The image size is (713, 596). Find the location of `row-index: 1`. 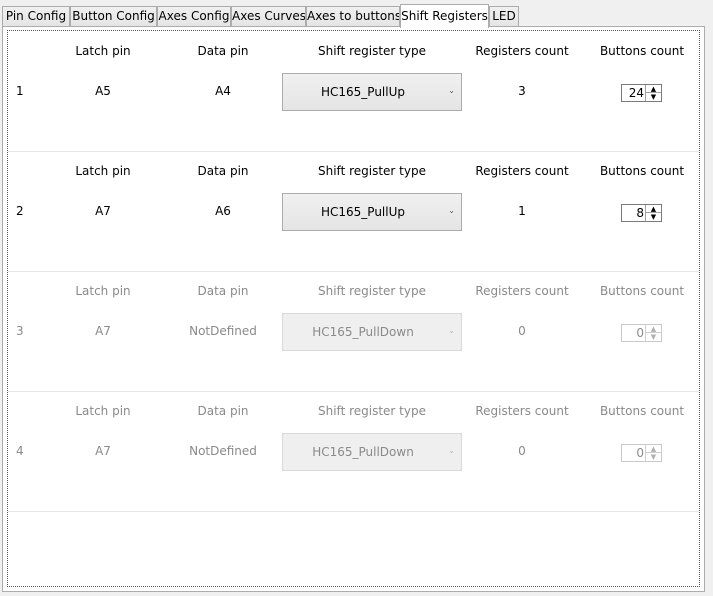

row-index: 1 is located at coordinates (20, 91).